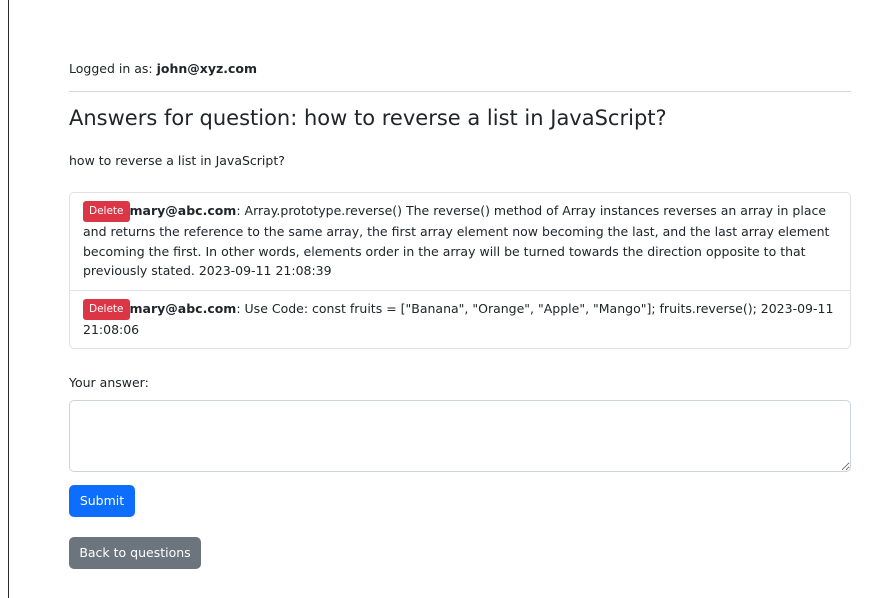 The width and height of the screenshot is (888, 598). I want to click on back-to-questions-button: Back to questions, so click(135, 553).